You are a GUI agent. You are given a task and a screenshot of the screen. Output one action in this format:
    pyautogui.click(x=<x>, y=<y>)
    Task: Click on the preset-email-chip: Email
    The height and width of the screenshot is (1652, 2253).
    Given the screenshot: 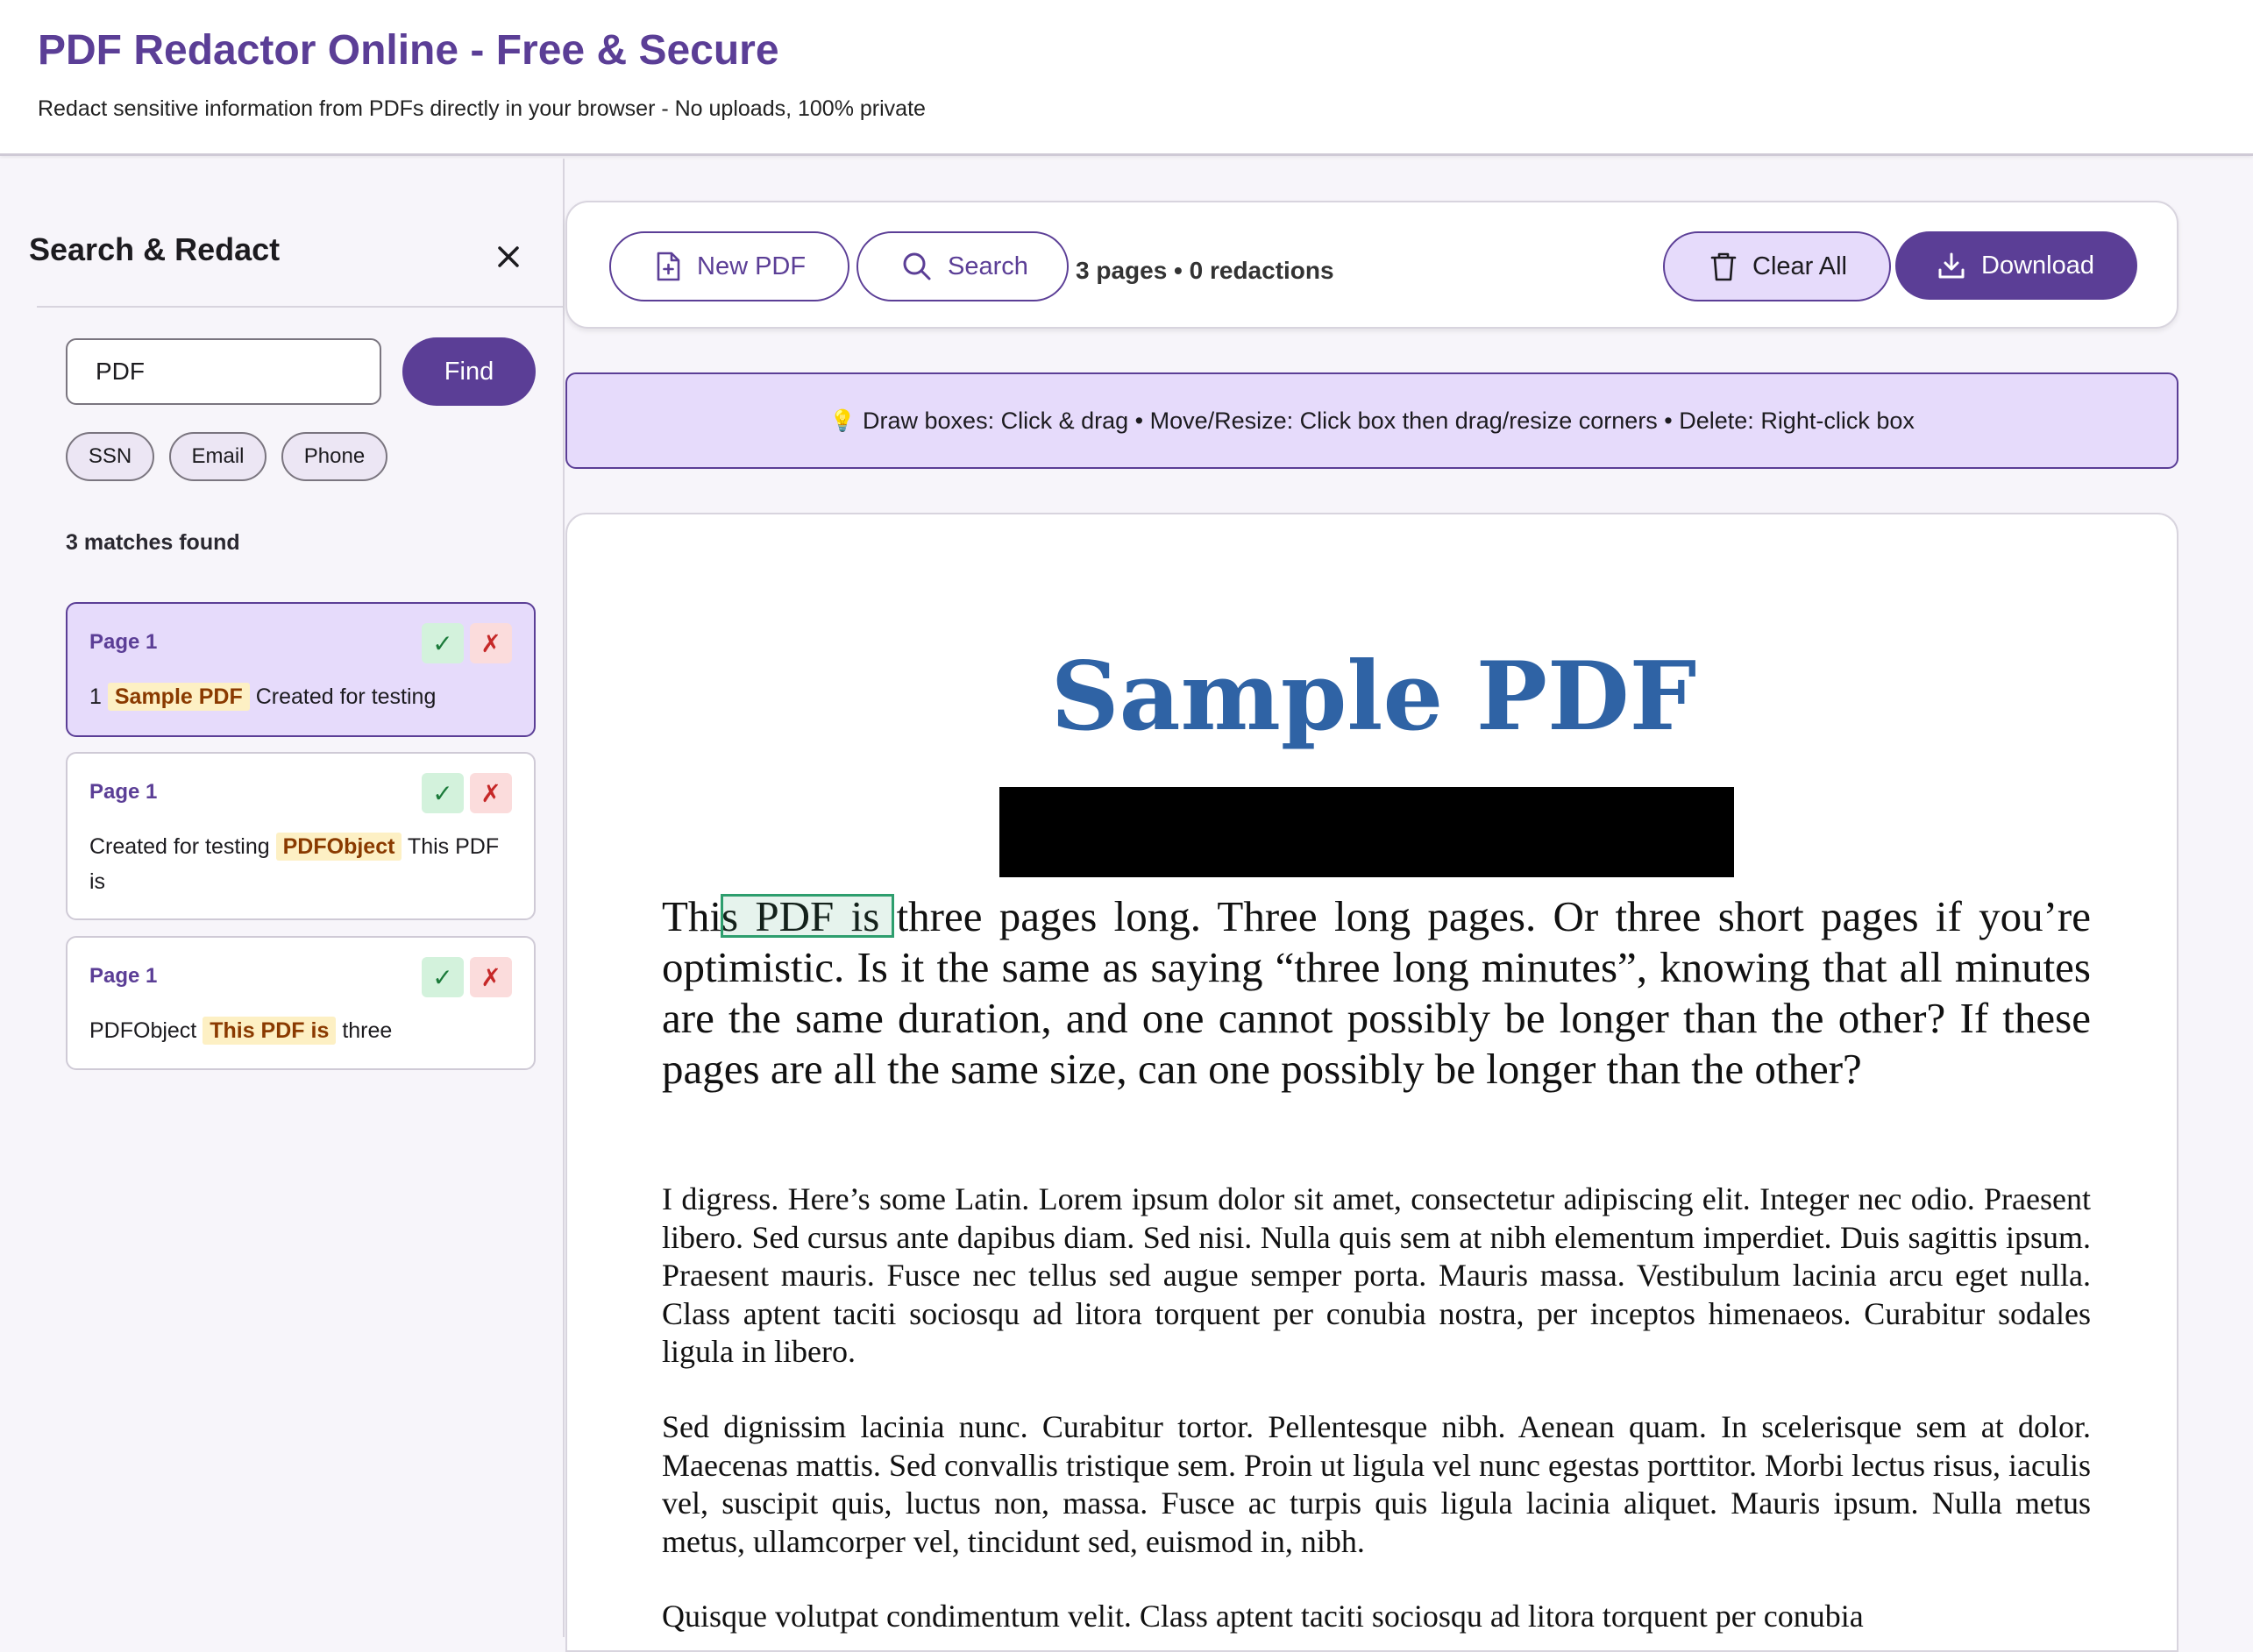 What is the action you would take?
    pyautogui.click(x=218, y=456)
    